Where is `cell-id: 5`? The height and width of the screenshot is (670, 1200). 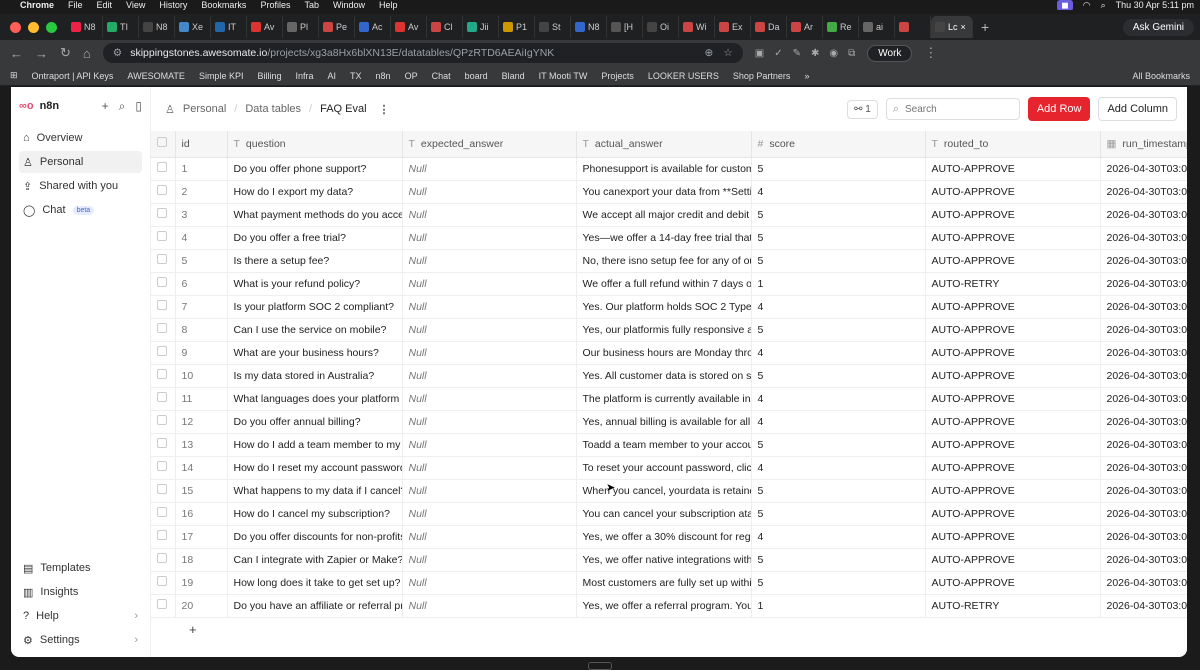
cell-id: 5 is located at coordinates (201, 261).